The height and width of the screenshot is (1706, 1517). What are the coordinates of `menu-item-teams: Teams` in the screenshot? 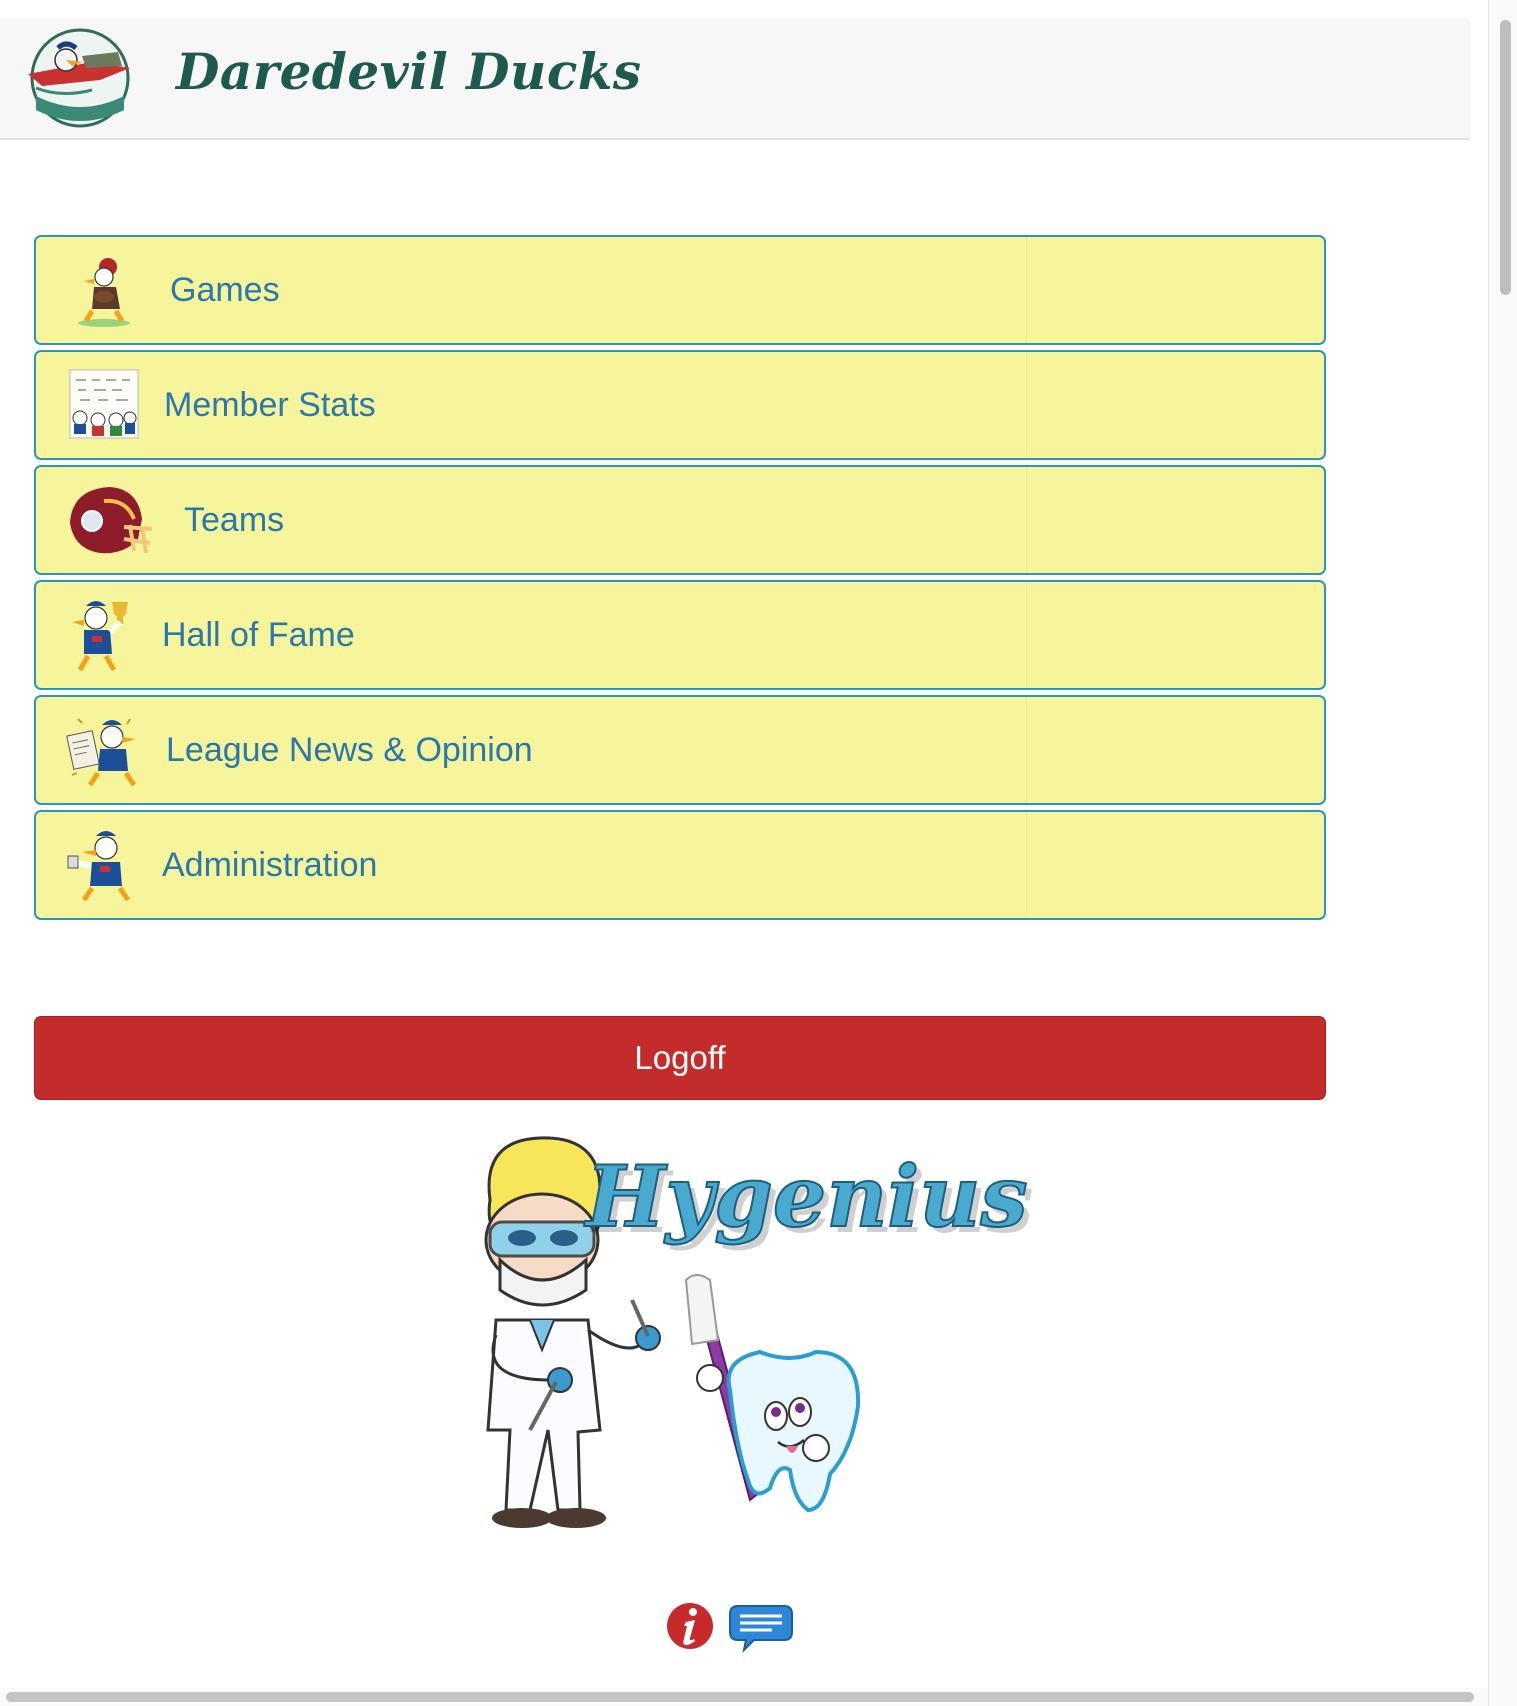 It's located at (680, 520).